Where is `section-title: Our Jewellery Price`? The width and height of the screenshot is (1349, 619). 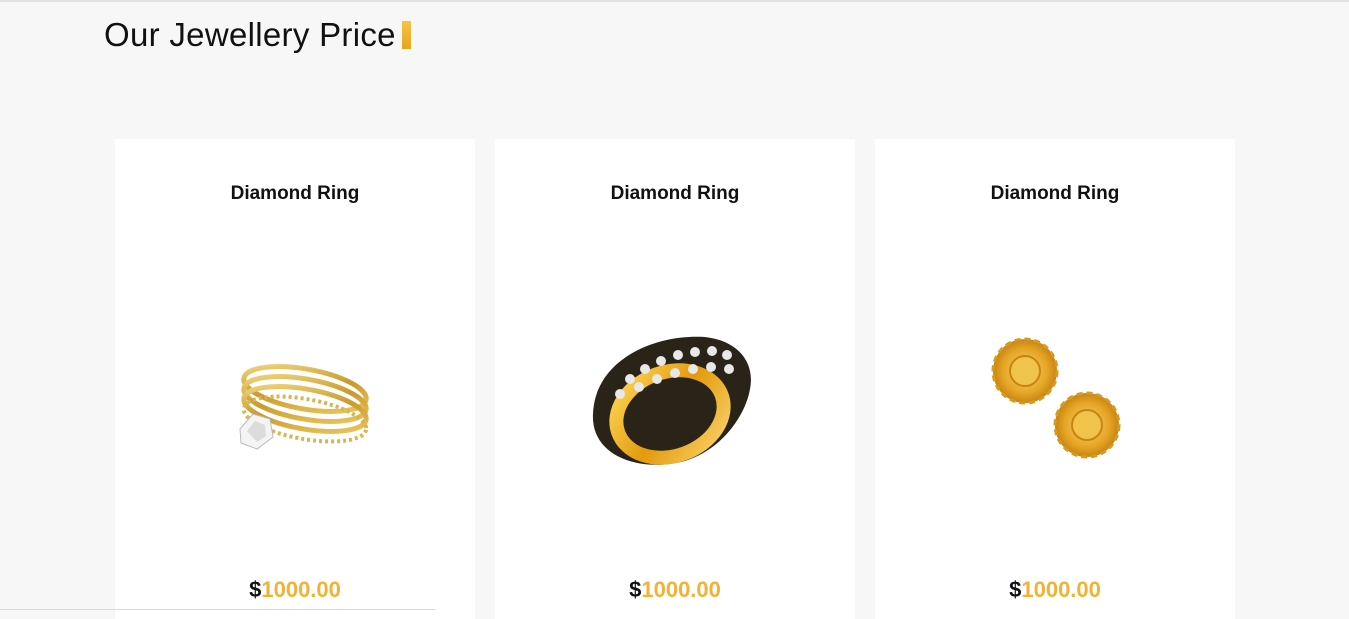 section-title: Our Jewellery Price is located at coordinates (257, 35).